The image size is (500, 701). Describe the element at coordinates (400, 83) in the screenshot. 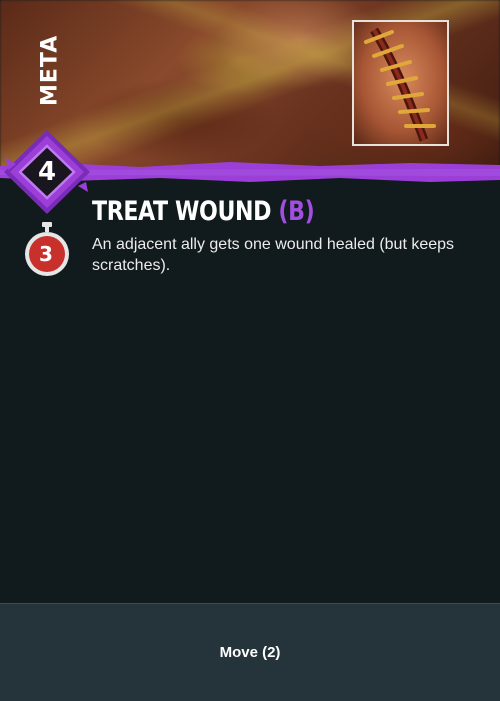

I see `stitched-wound-icon` at that location.